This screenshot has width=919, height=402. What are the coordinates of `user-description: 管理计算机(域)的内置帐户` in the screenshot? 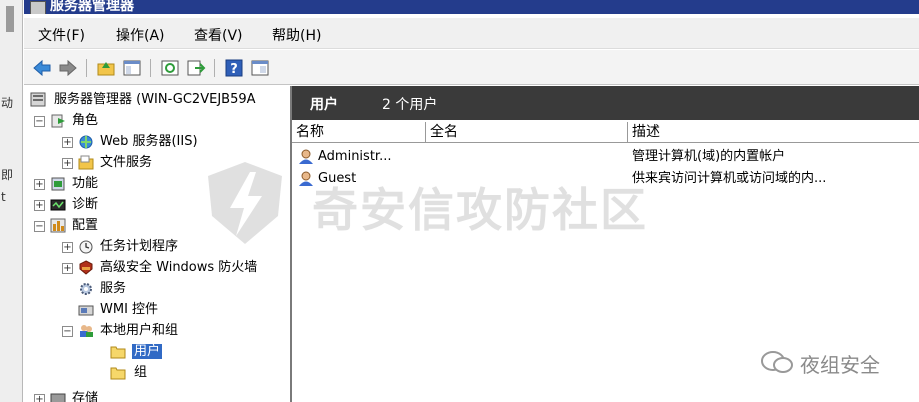 It's located at (709, 156).